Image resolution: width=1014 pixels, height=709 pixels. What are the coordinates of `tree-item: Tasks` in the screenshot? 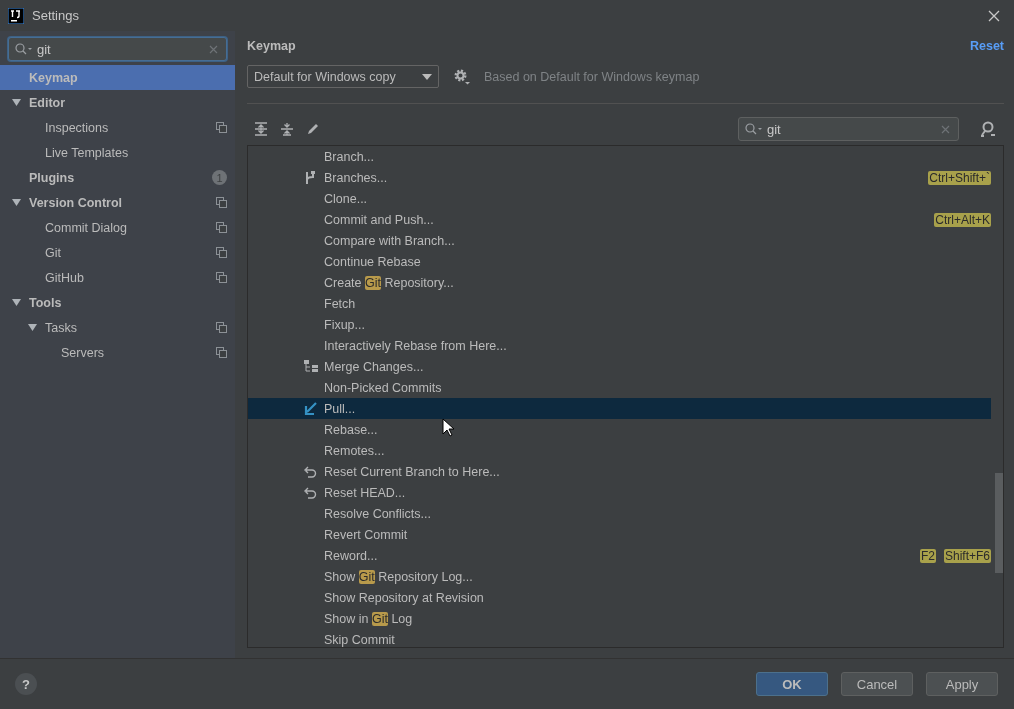 It's located at (117, 327).